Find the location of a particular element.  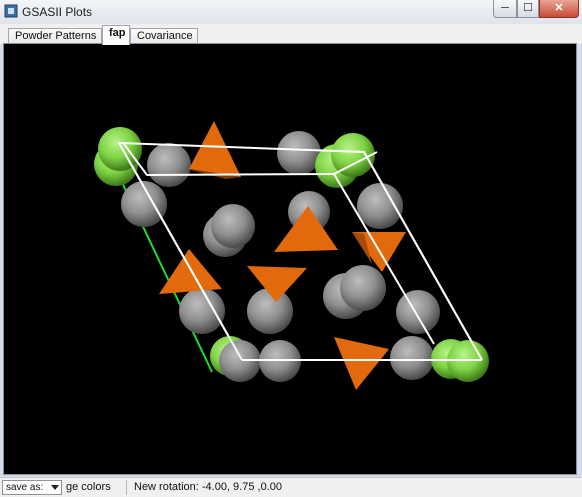

minimize-button: ─ is located at coordinates (505, 9).